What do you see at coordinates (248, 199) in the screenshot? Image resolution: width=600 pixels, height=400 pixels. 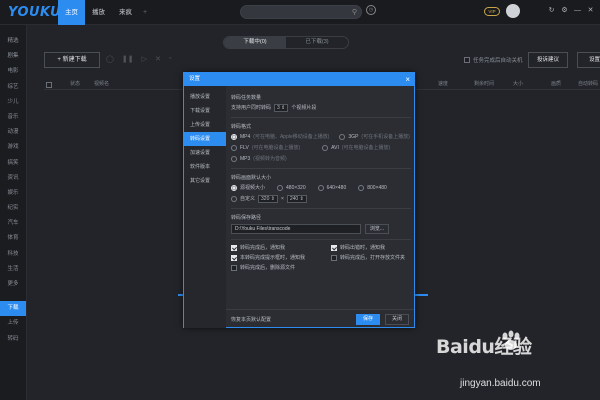 I see `size-custom-label: 自定义` at bounding box center [248, 199].